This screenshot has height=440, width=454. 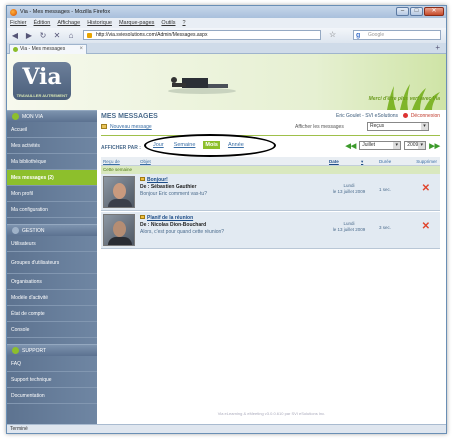 I want to click on stop-icon: ✕, so click(x=57, y=35).